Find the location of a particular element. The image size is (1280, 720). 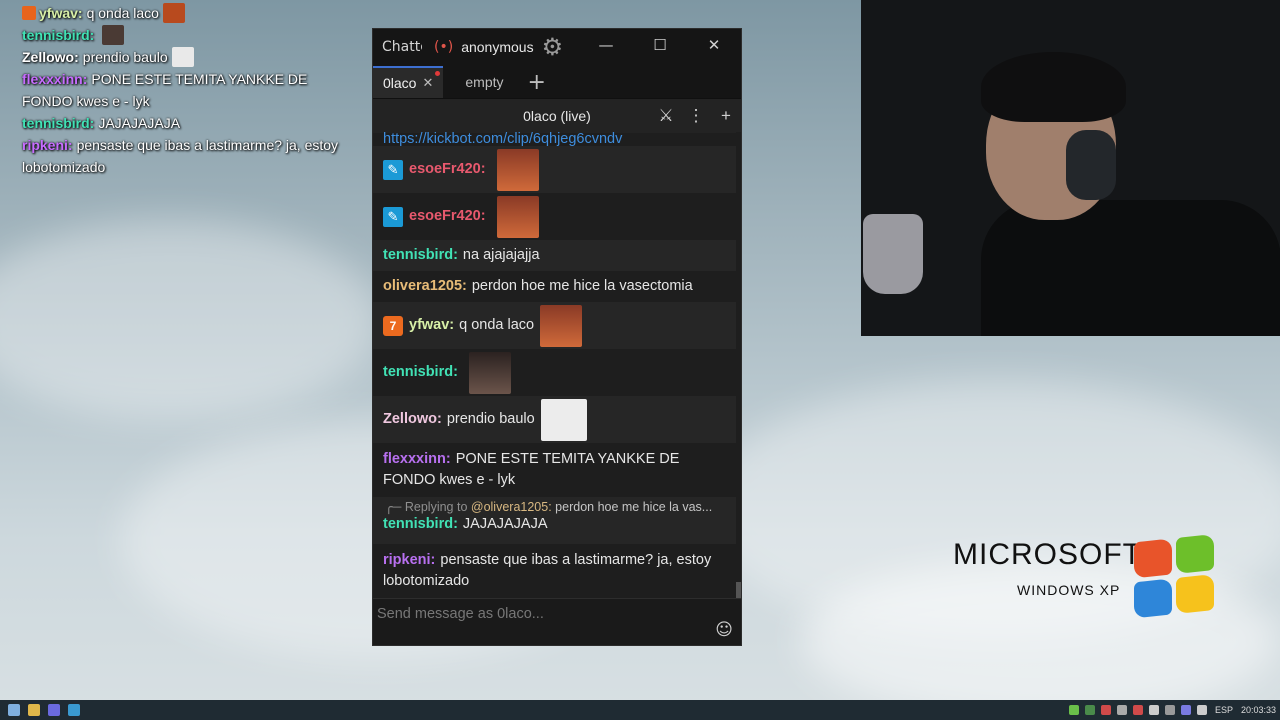

list-item: Zellowo: prendio baulo is located at coordinates (556, 419).